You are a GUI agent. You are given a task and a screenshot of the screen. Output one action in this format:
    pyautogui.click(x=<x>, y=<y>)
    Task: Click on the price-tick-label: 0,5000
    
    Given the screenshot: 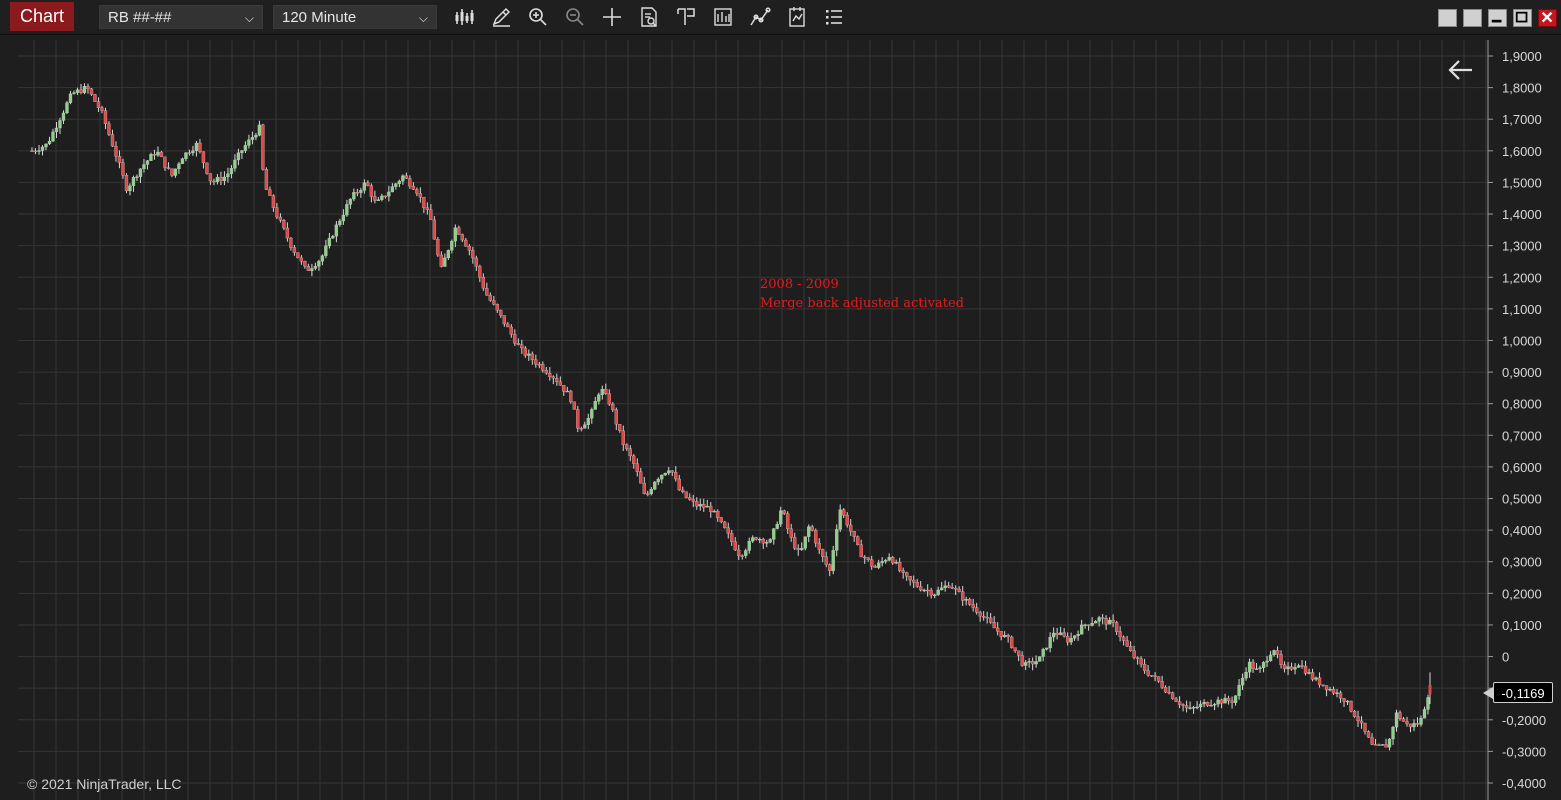 What is the action you would take?
    pyautogui.click(x=1522, y=499)
    